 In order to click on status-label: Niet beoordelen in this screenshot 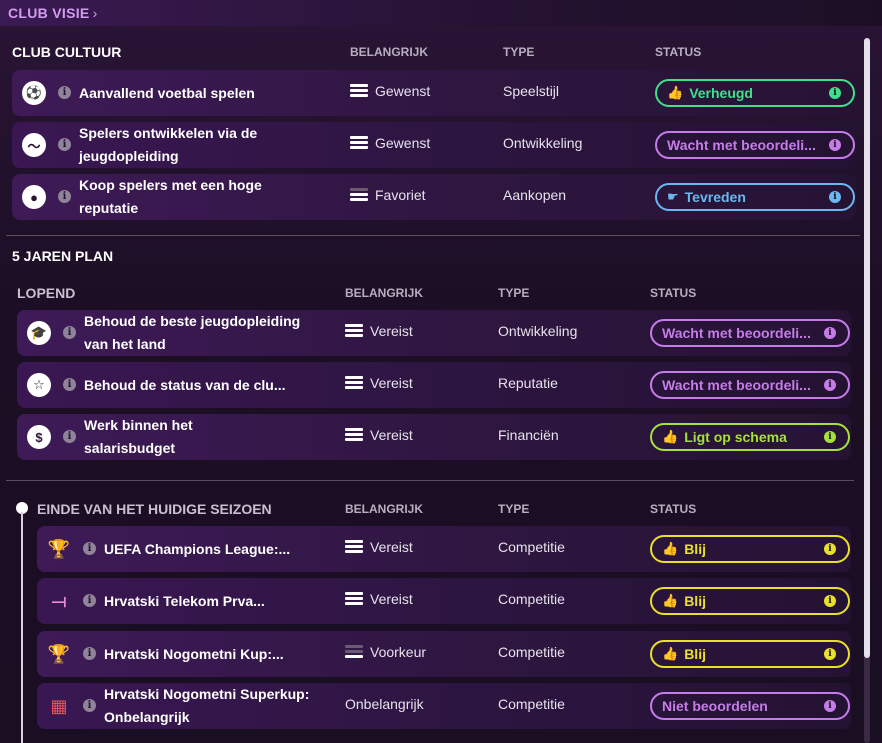, I will do `click(715, 706)`.